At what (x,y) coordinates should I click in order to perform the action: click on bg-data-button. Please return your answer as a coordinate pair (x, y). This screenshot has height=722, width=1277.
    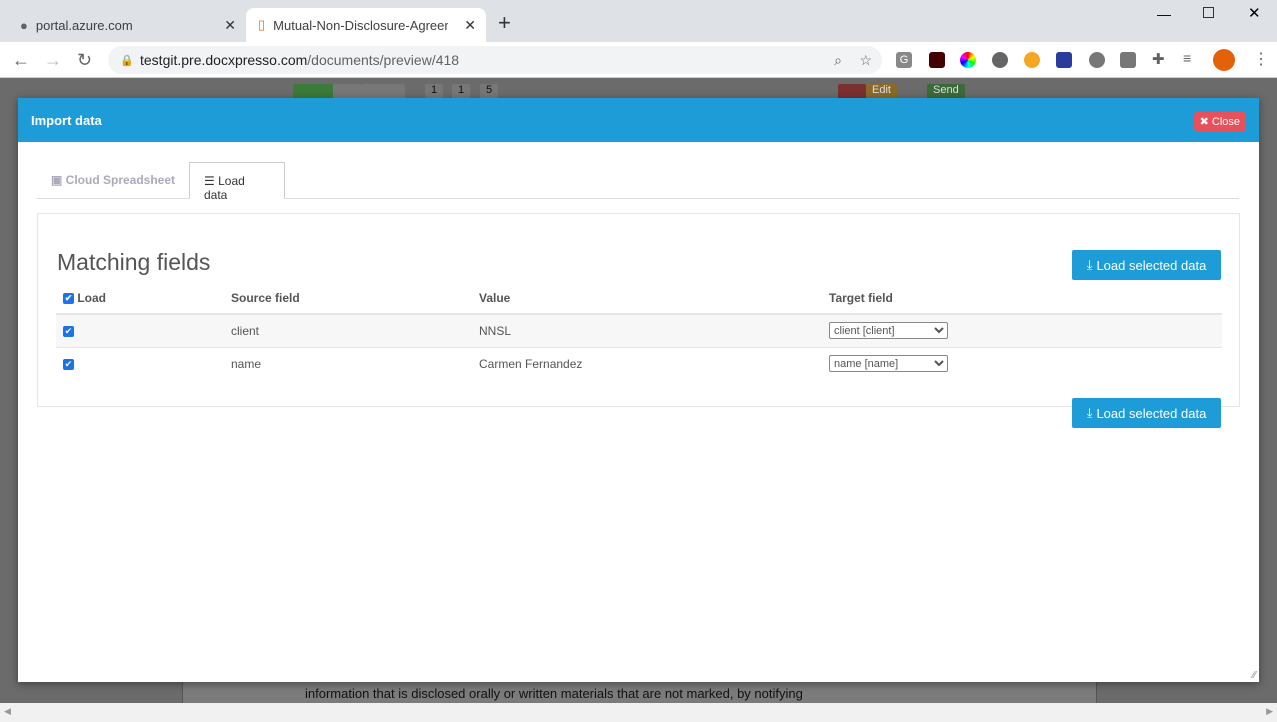
    Looking at the image, I should click on (313, 91).